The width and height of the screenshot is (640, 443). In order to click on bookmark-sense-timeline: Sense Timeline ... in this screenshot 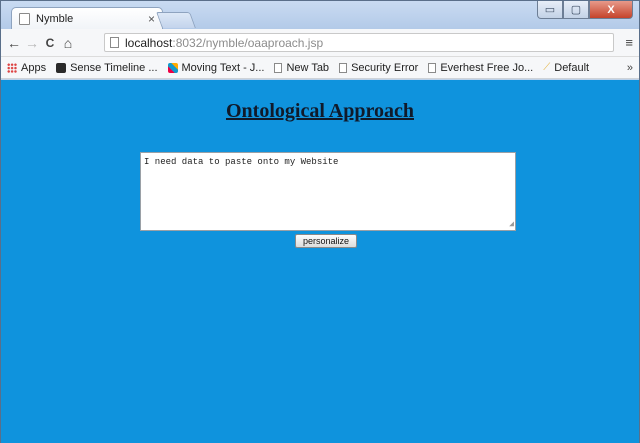, I will do `click(107, 67)`.